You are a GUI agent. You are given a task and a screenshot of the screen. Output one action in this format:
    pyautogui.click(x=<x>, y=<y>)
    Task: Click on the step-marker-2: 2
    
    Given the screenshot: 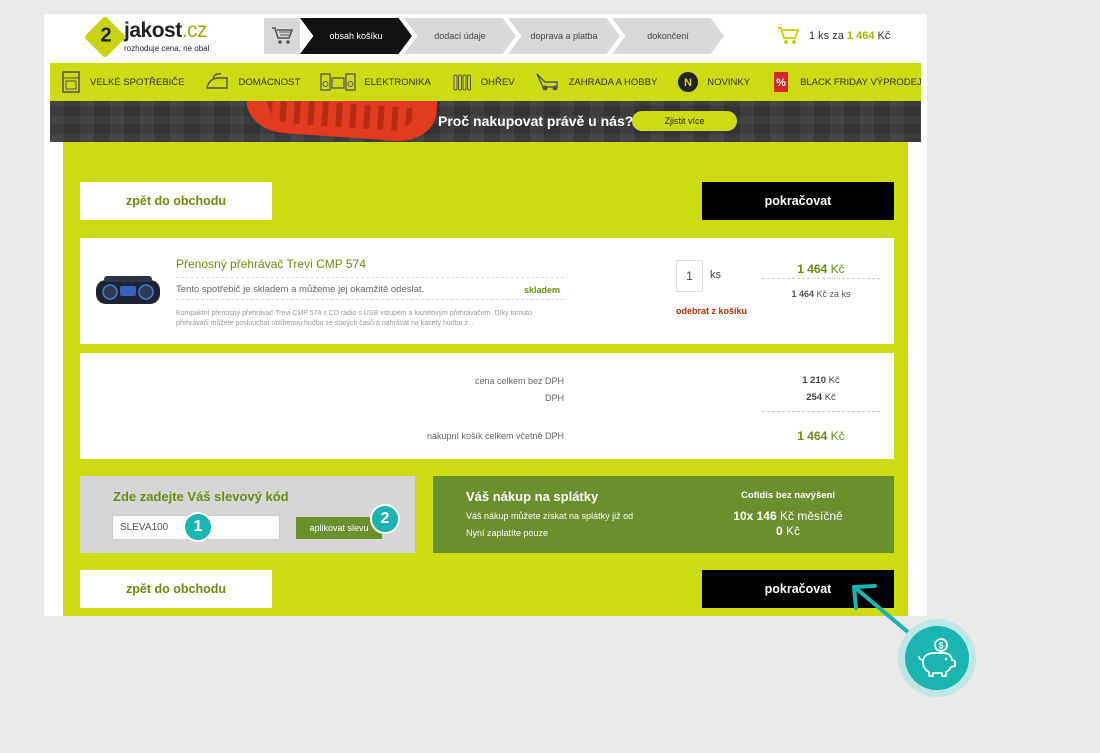 What is the action you would take?
    pyautogui.click(x=385, y=519)
    